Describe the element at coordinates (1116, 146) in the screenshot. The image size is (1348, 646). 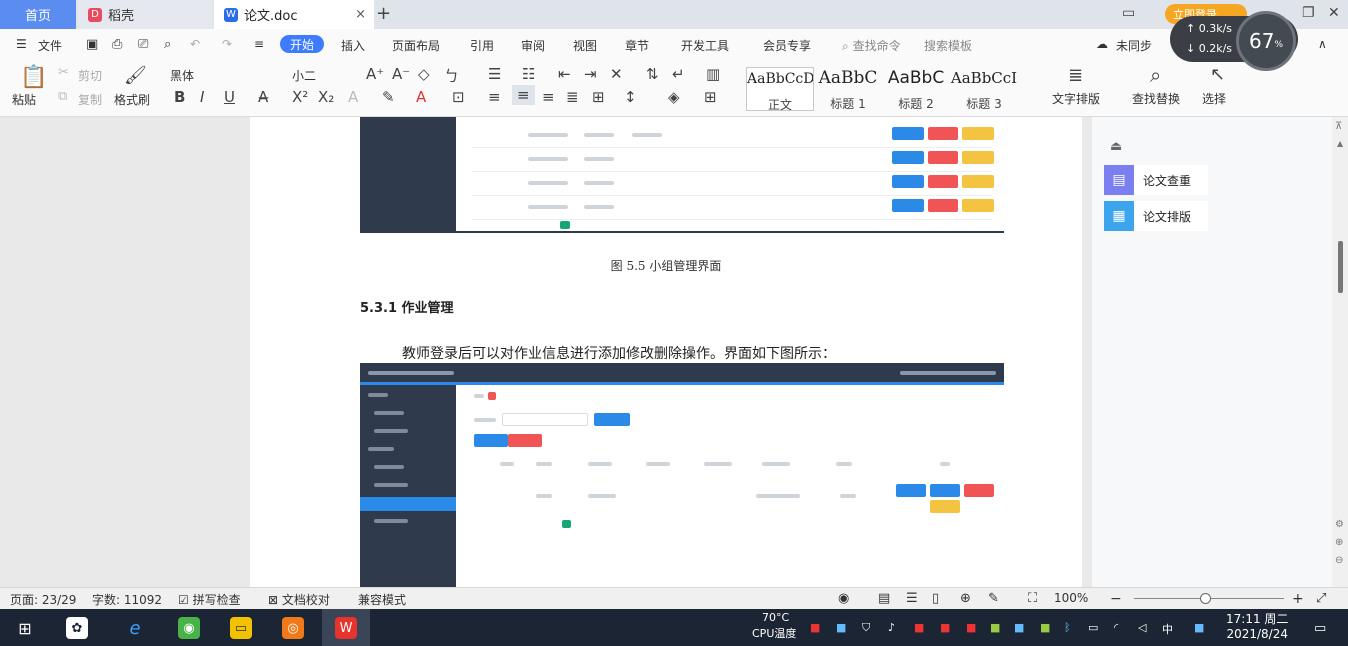
I see `eject-icon: ⏏` at that location.